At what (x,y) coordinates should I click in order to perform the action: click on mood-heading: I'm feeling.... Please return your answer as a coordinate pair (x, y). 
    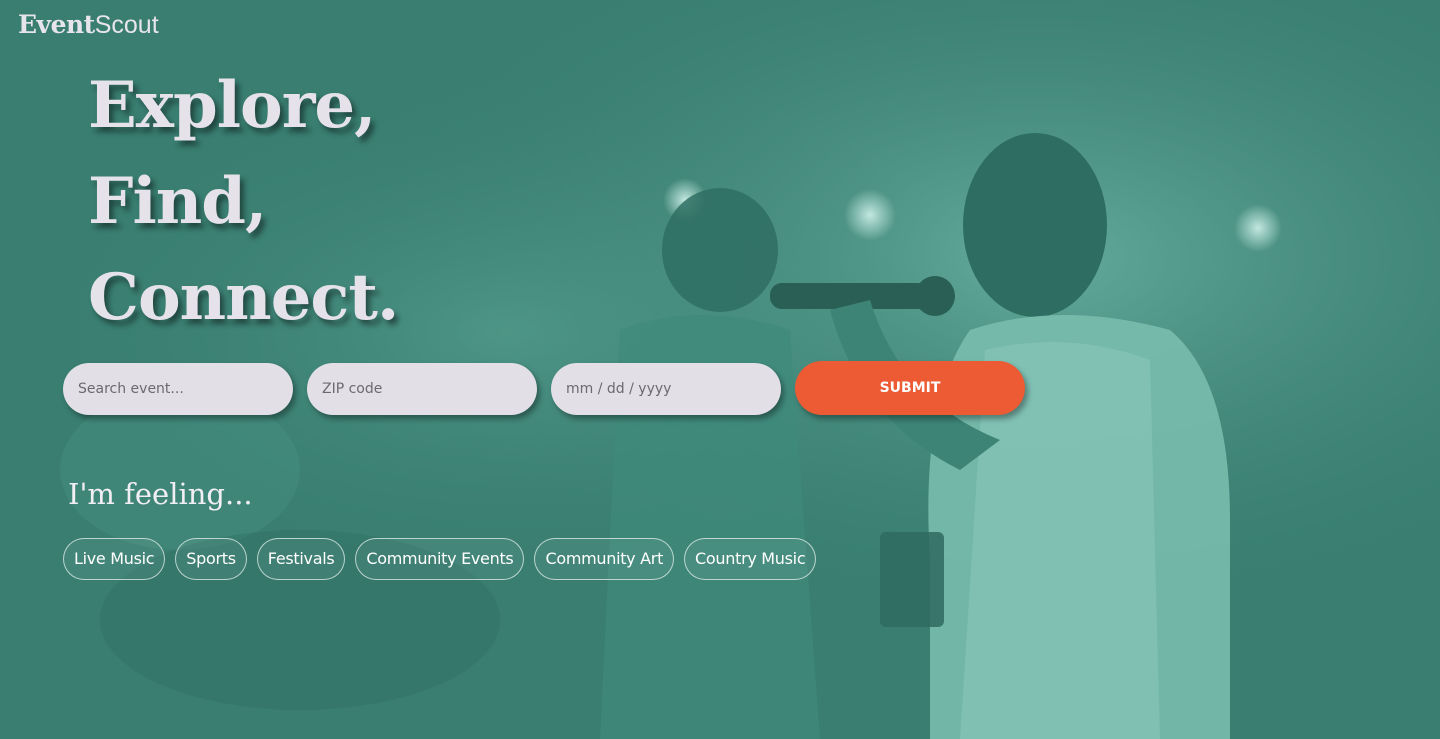
    Looking at the image, I should click on (160, 494).